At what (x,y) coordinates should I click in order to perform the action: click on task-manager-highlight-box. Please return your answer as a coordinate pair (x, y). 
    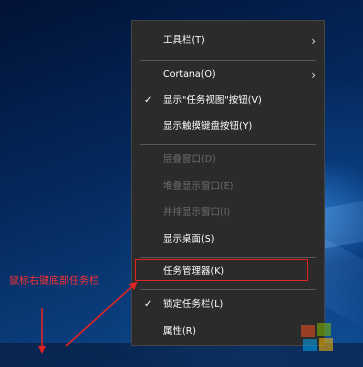
    Looking at the image, I should click on (221, 270).